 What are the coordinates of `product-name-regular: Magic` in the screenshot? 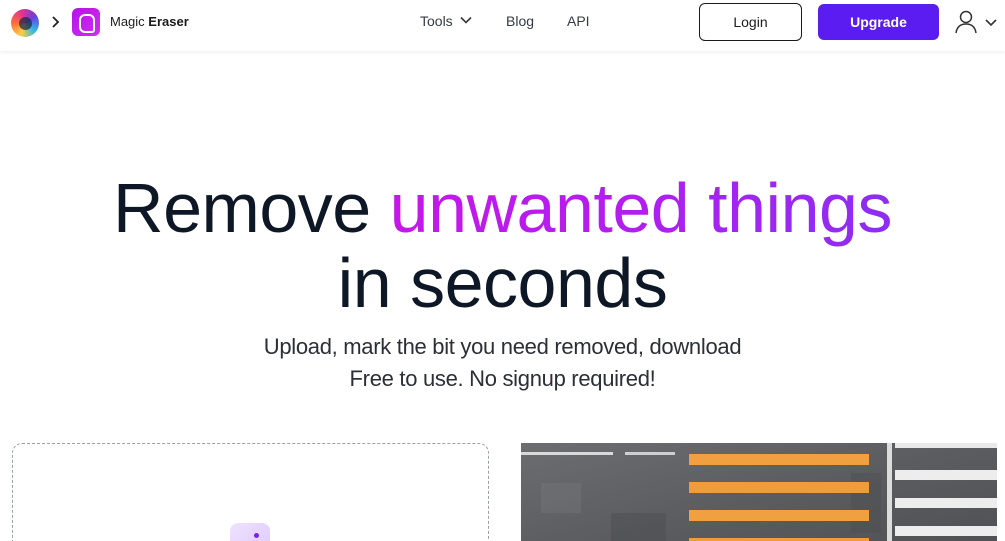 It's located at (129, 21).